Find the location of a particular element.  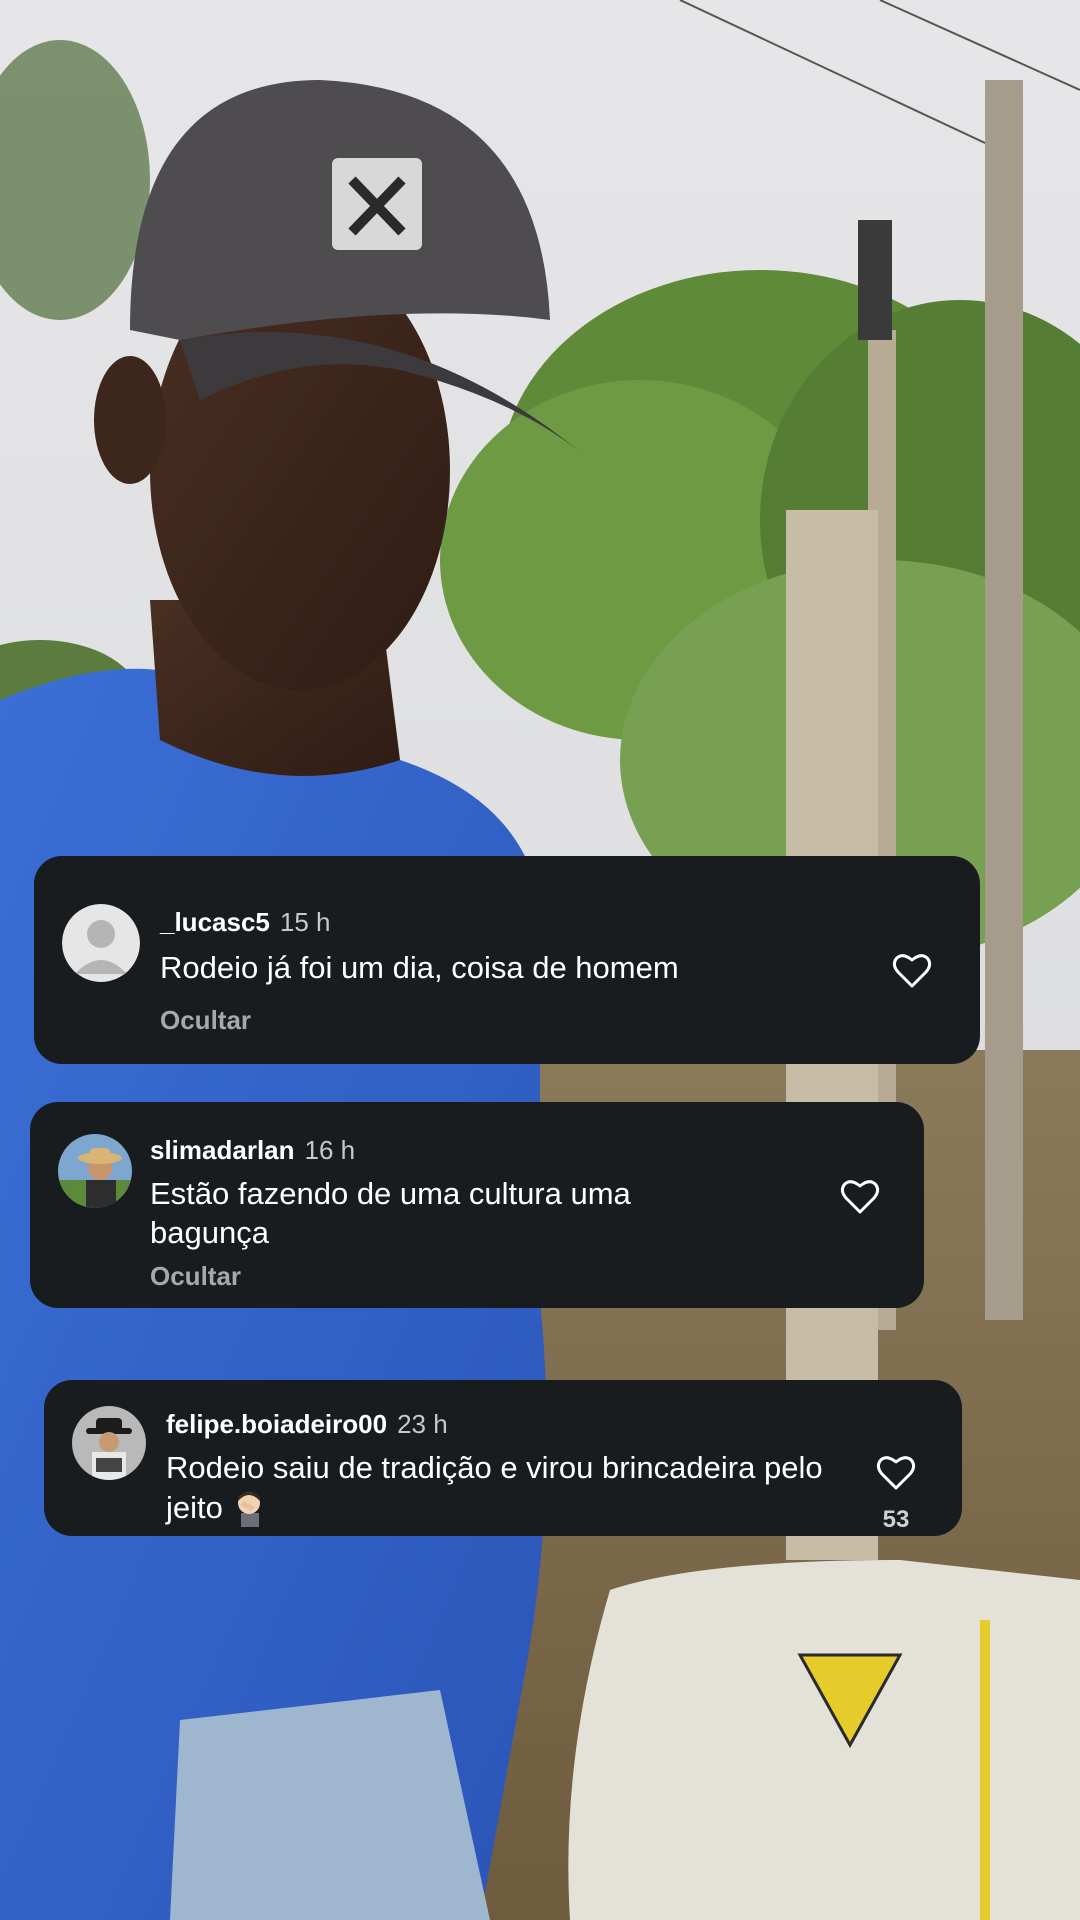

comment-timestamp: 16 h is located at coordinates (330, 1150).